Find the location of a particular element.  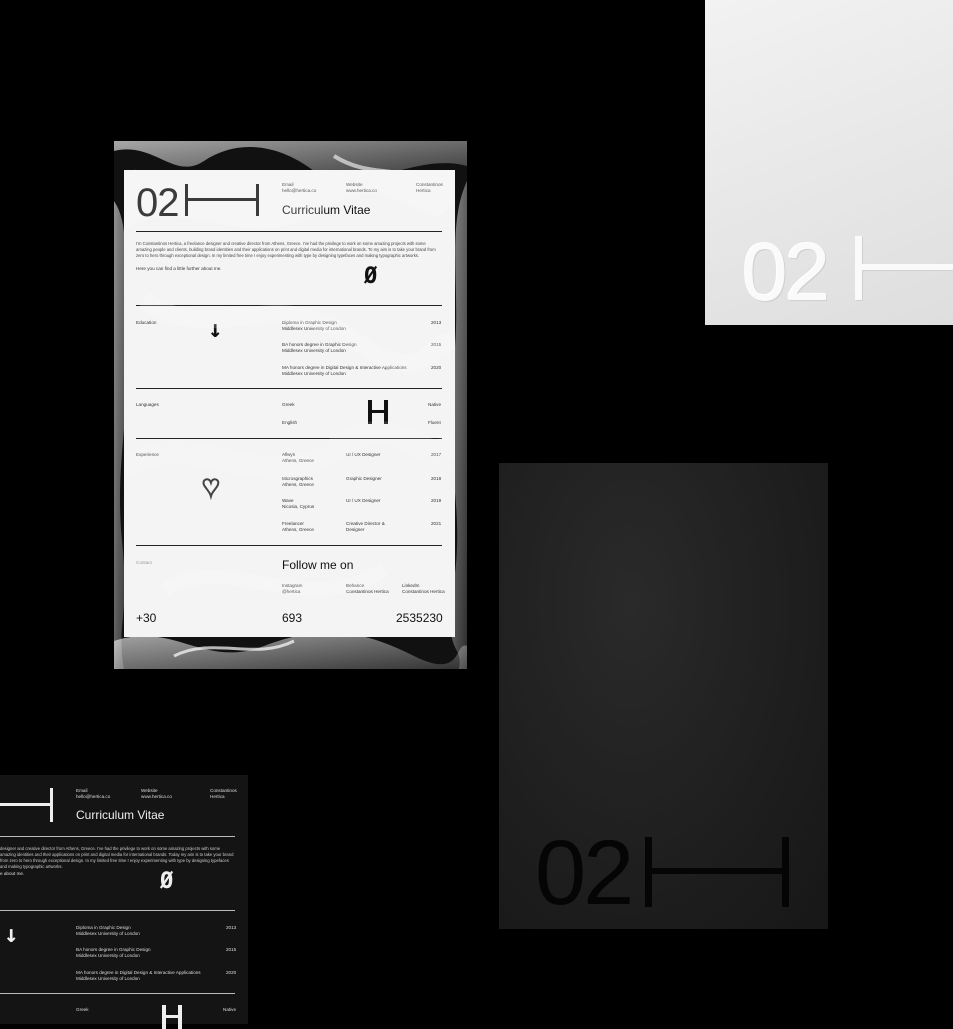

header-email-label: Email is located at coordinates (288, 184).